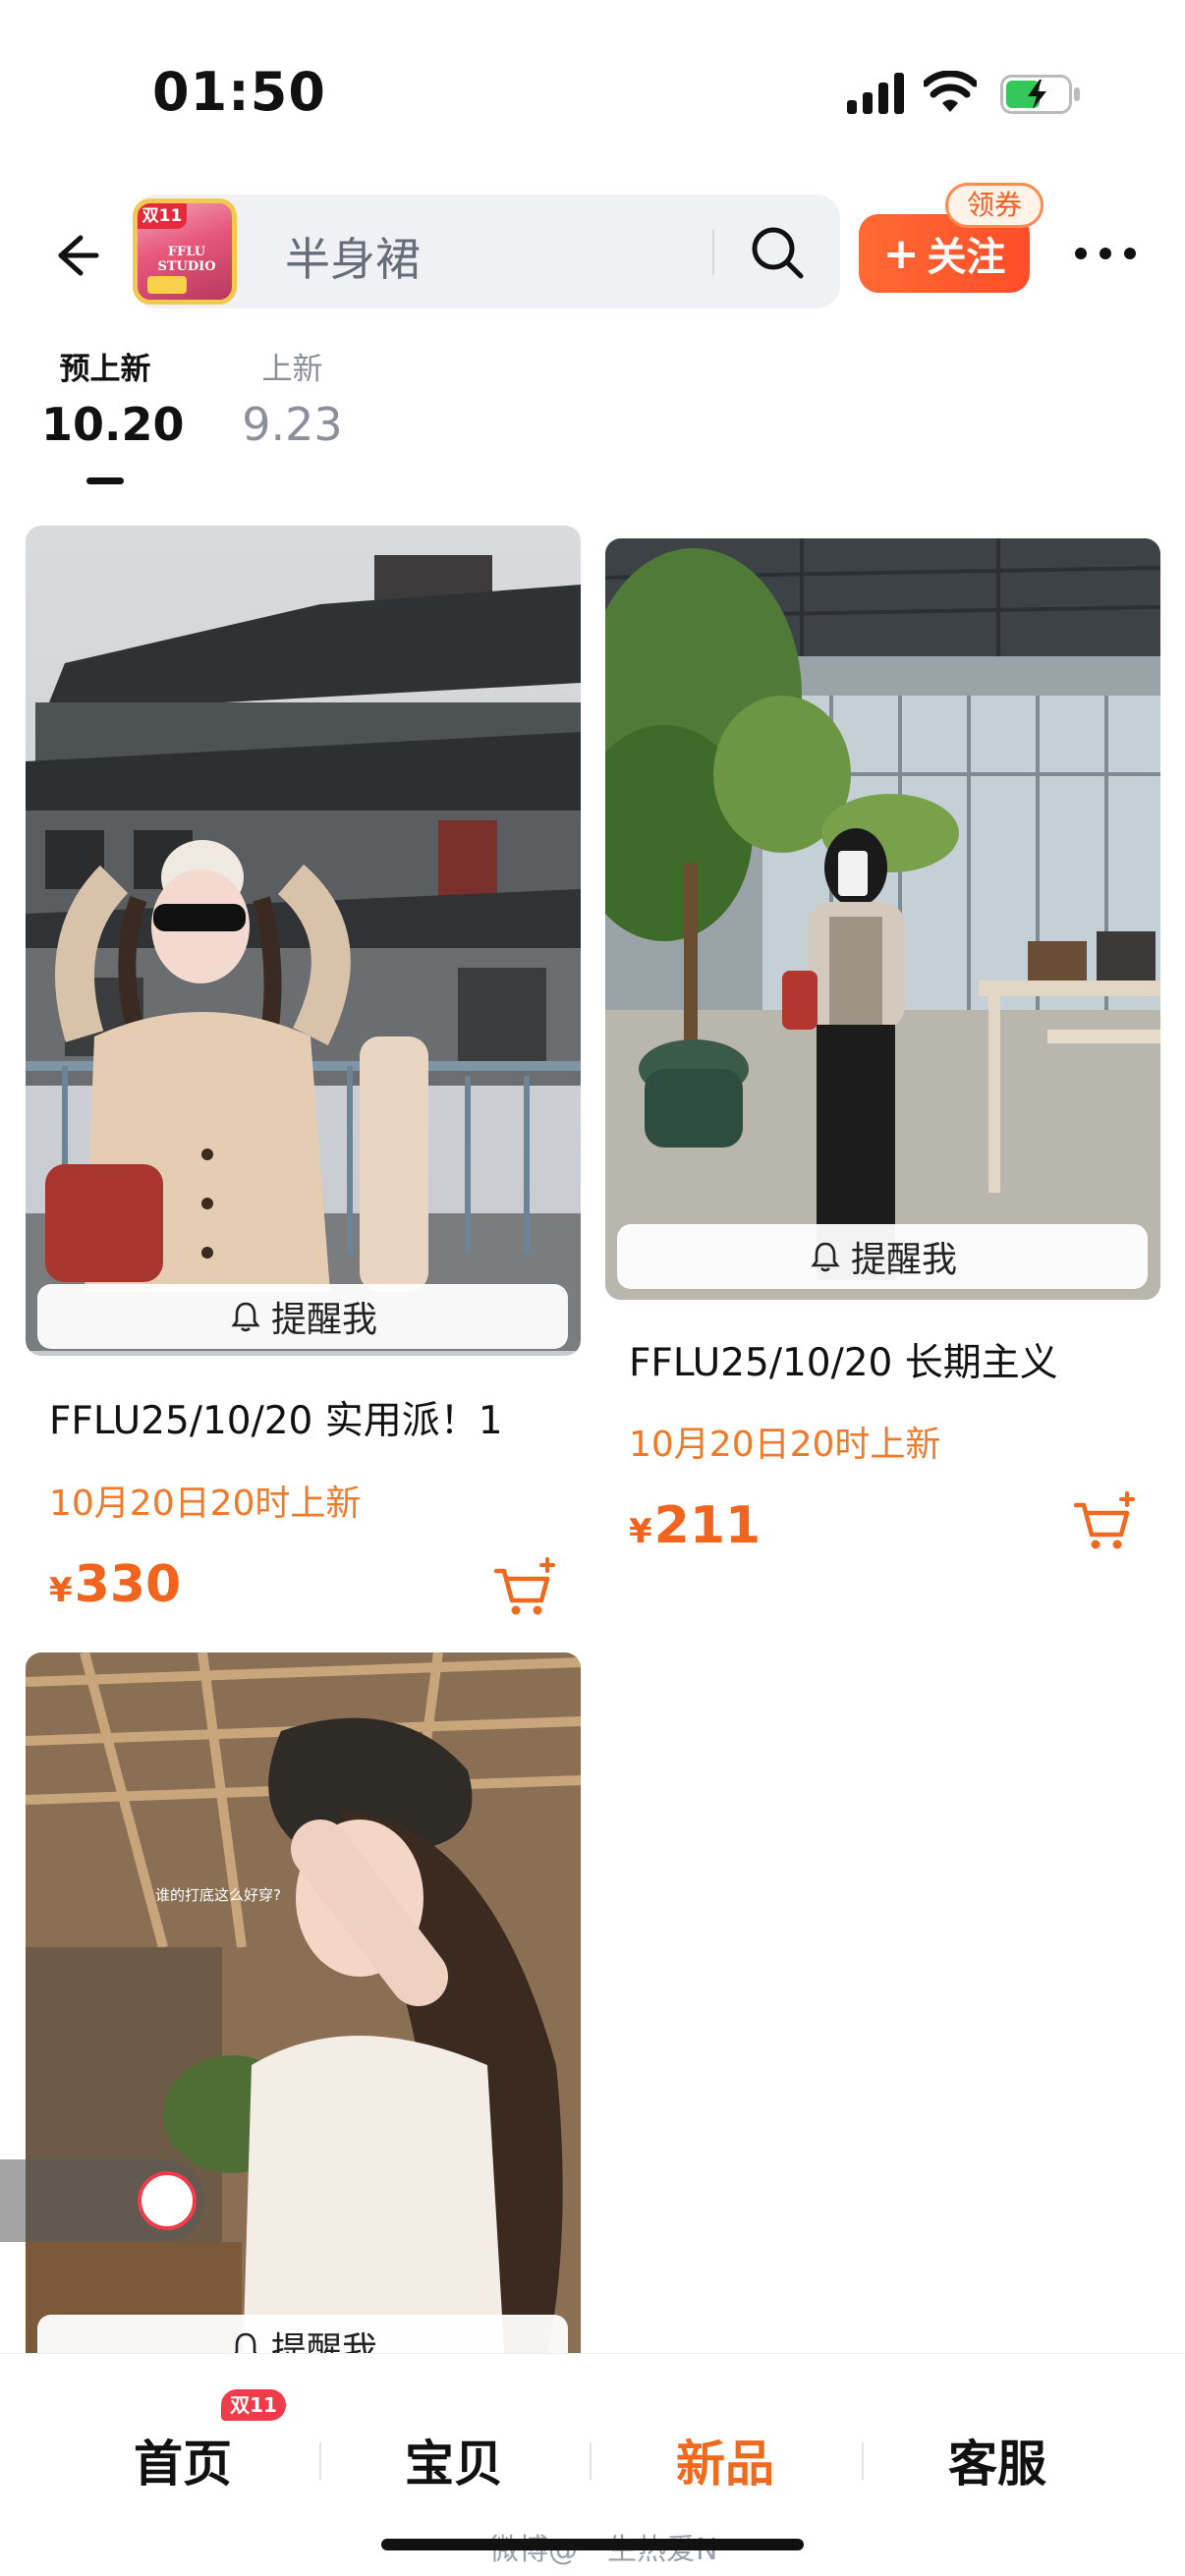  What do you see at coordinates (592, 2544) in the screenshot?
I see `home-indicator` at bounding box center [592, 2544].